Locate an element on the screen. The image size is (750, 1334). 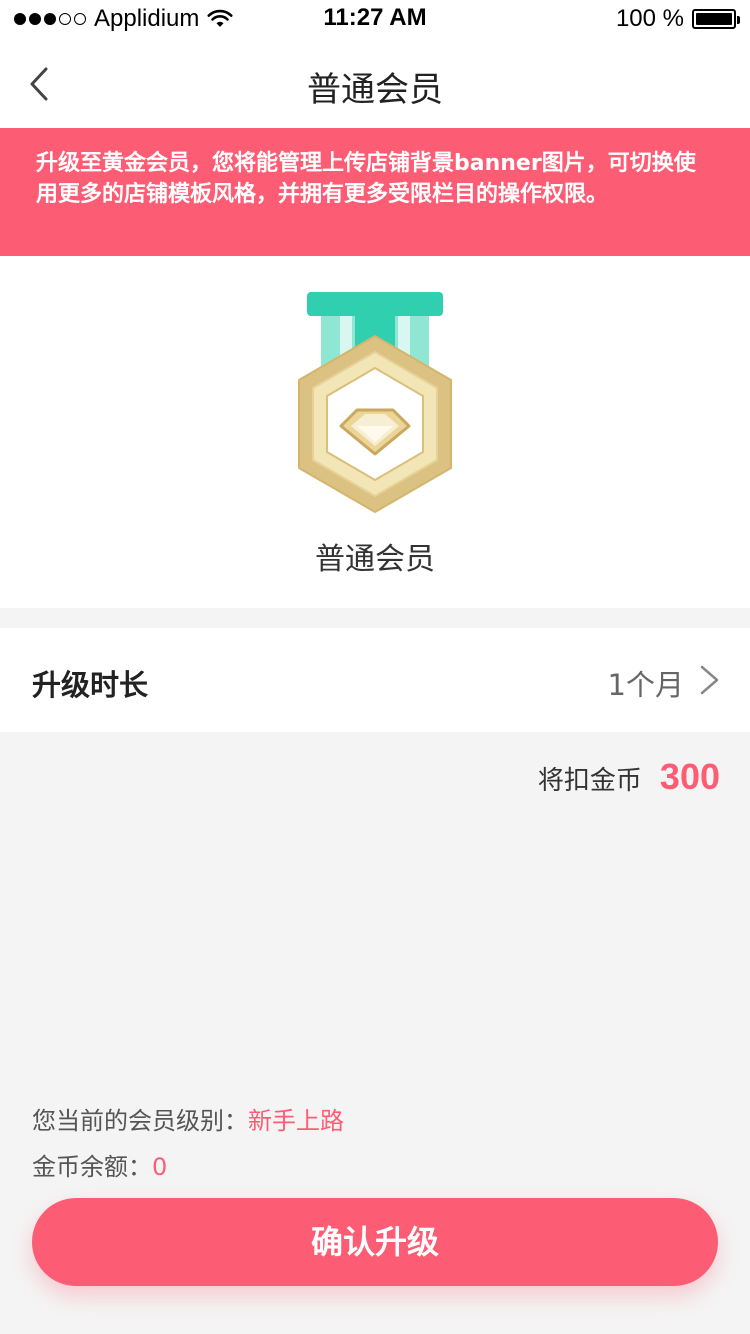
deduct-label: 将扣金币 is located at coordinates (589, 781).